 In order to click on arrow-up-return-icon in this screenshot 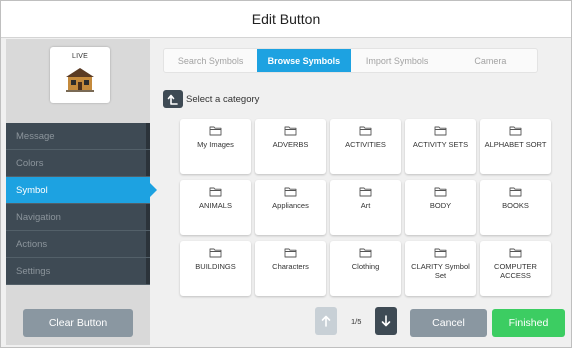, I will do `click(172, 99)`.